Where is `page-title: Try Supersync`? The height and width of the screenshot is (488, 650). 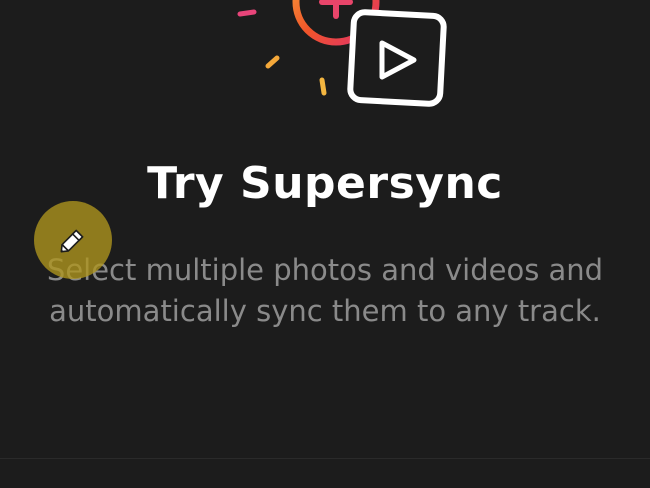 page-title: Try Supersync is located at coordinates (325, 183).